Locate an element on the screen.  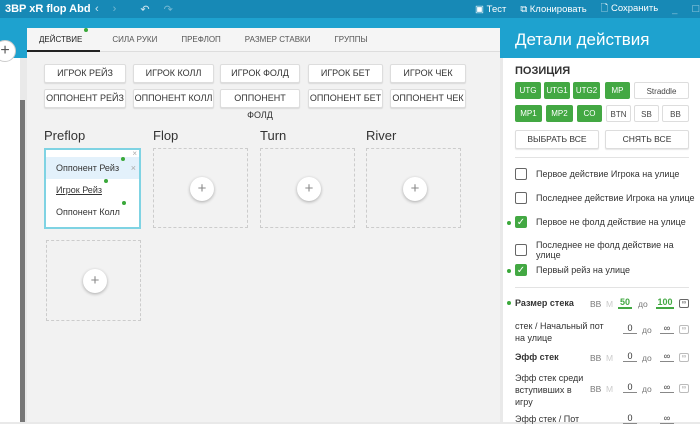
preflop-dropzone: + is located at coordinates (93, 280).